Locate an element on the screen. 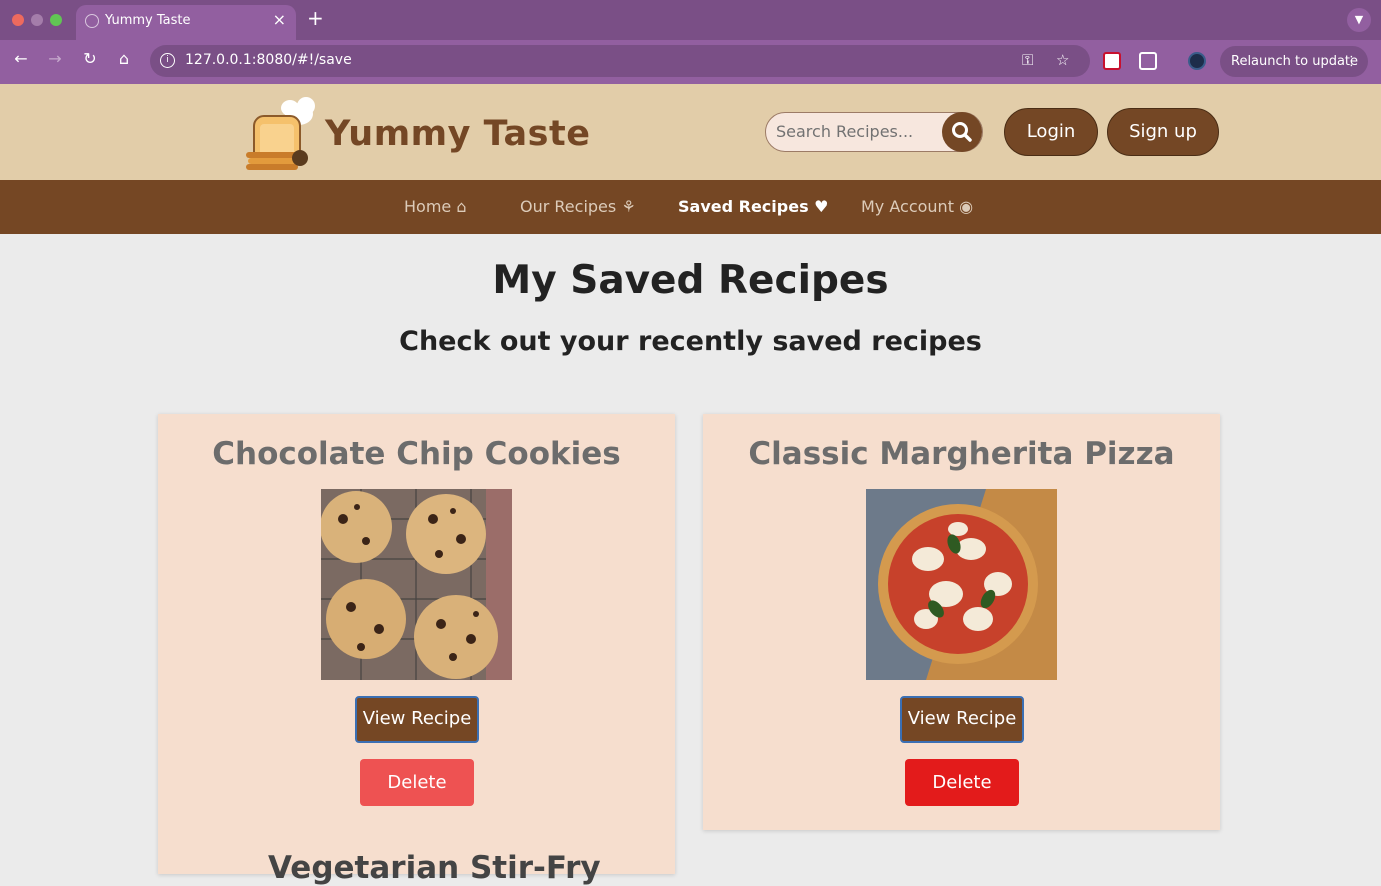  site-info-icon: i is located at coordinates (167, 60).